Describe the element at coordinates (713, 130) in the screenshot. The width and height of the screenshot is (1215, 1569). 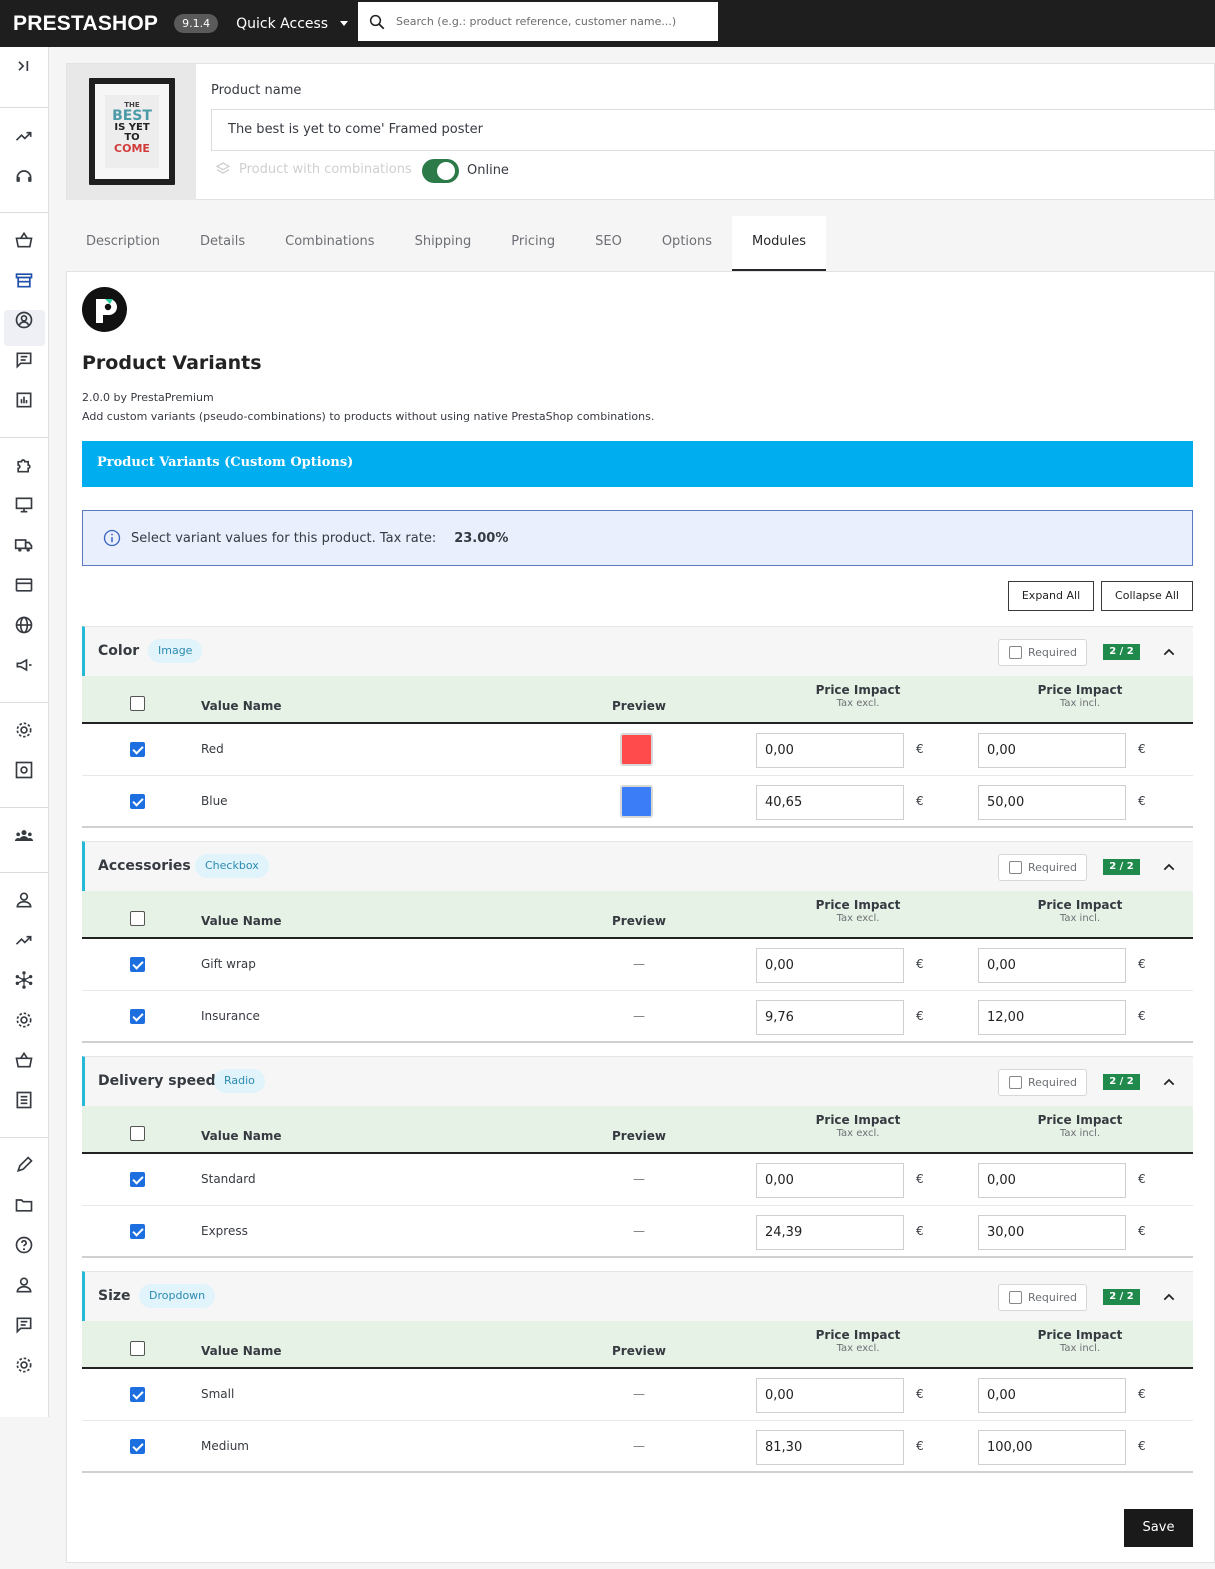
I see `product-name-input: The best is yet to come' Framed poster` at that location.